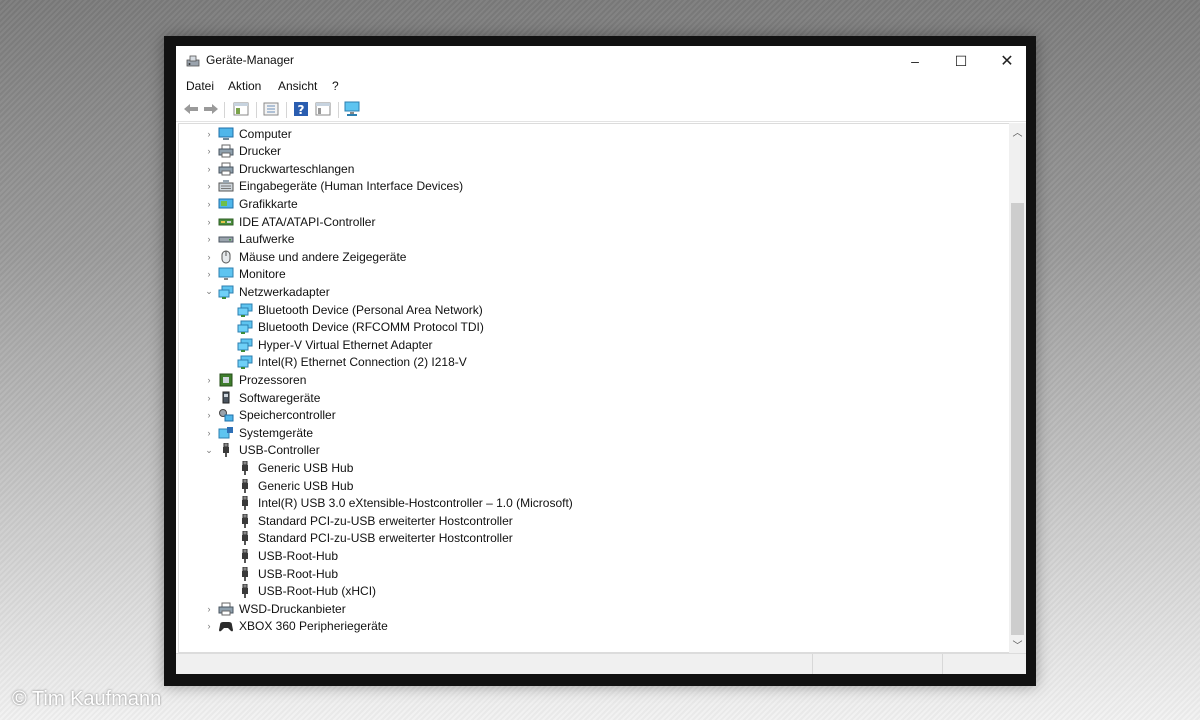 This screenshot has width=1200, height=720. I want to click on menu-aktion: Aktion, so click(244, 86).